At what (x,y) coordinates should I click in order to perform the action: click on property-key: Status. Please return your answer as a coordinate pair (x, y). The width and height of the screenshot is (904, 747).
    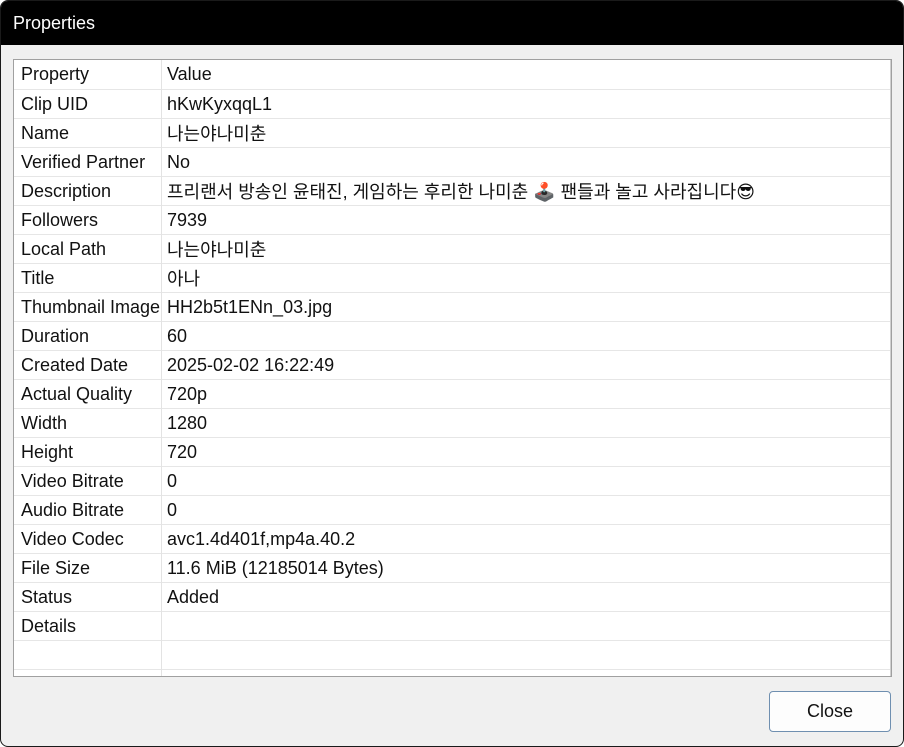
    Looking at the image, I should click on (47, 596).